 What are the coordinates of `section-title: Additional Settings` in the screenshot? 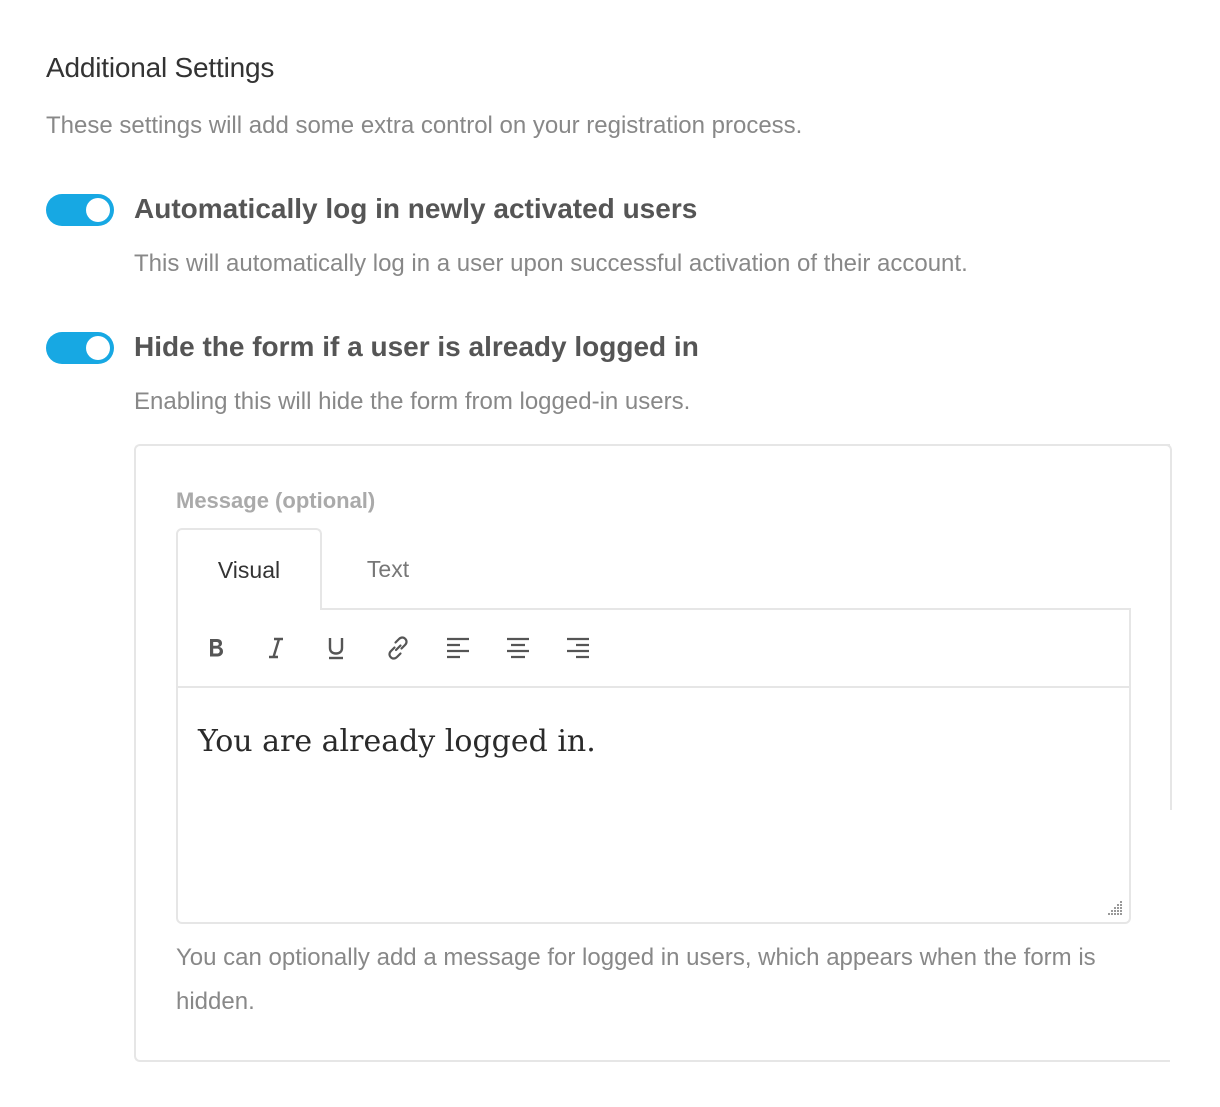 It's located at (160, 67).